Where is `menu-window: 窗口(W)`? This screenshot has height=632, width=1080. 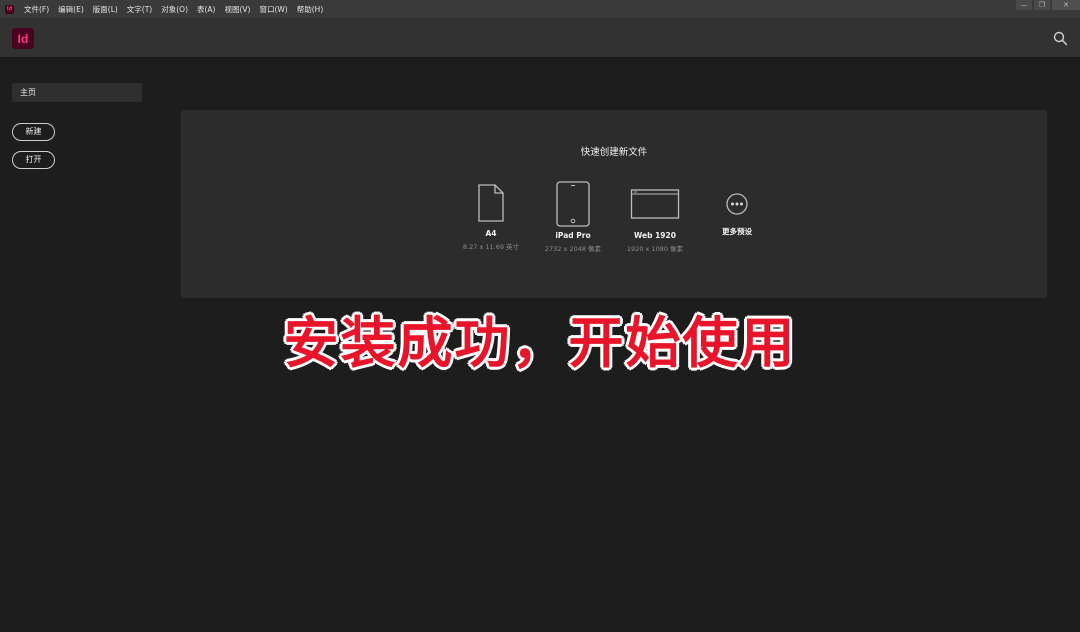 menu-window: 窗口(W) is located at coordinates (273, 9).